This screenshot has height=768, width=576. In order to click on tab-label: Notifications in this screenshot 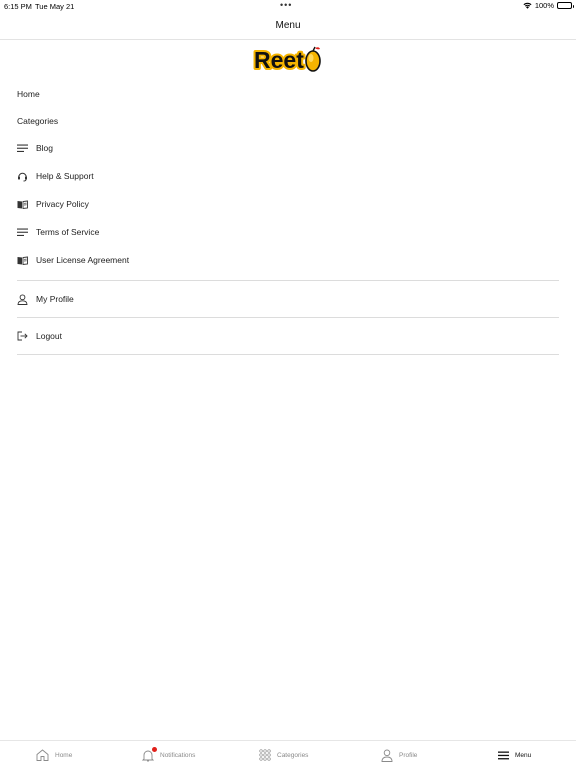, I will do `click(178, 755)`.